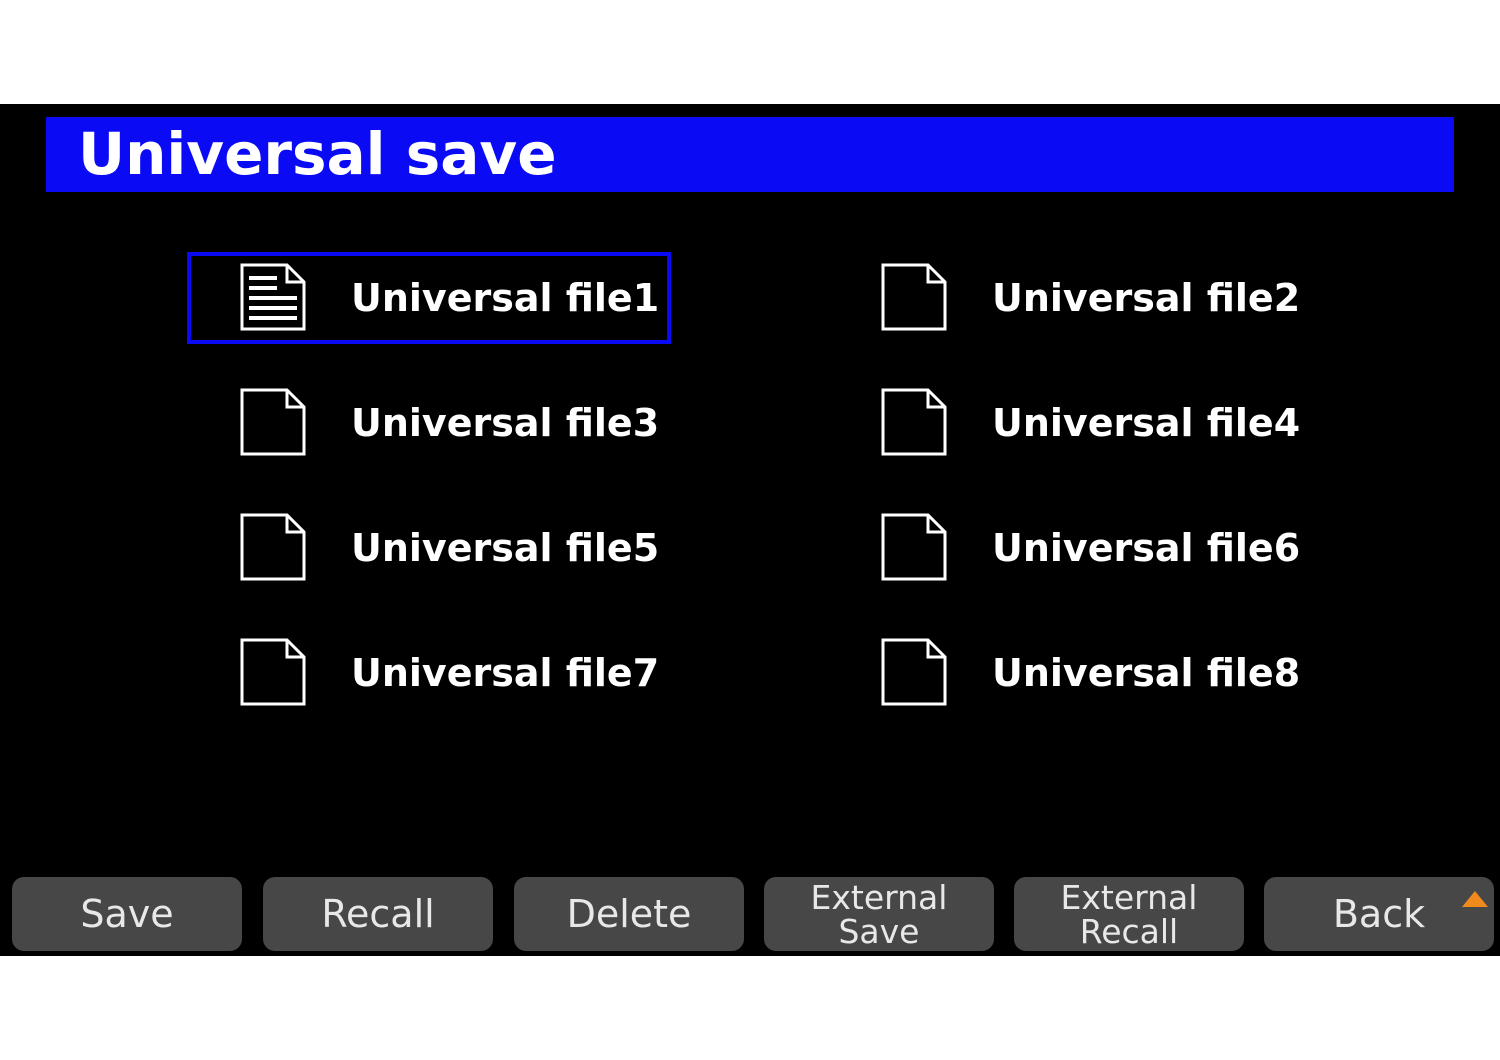 This screenshot has height=1060, width=1500. What do you see at coordinates (505, 298) in the screenshot?
I see `file-label: Universal file1` at bounding box center [505, 298].